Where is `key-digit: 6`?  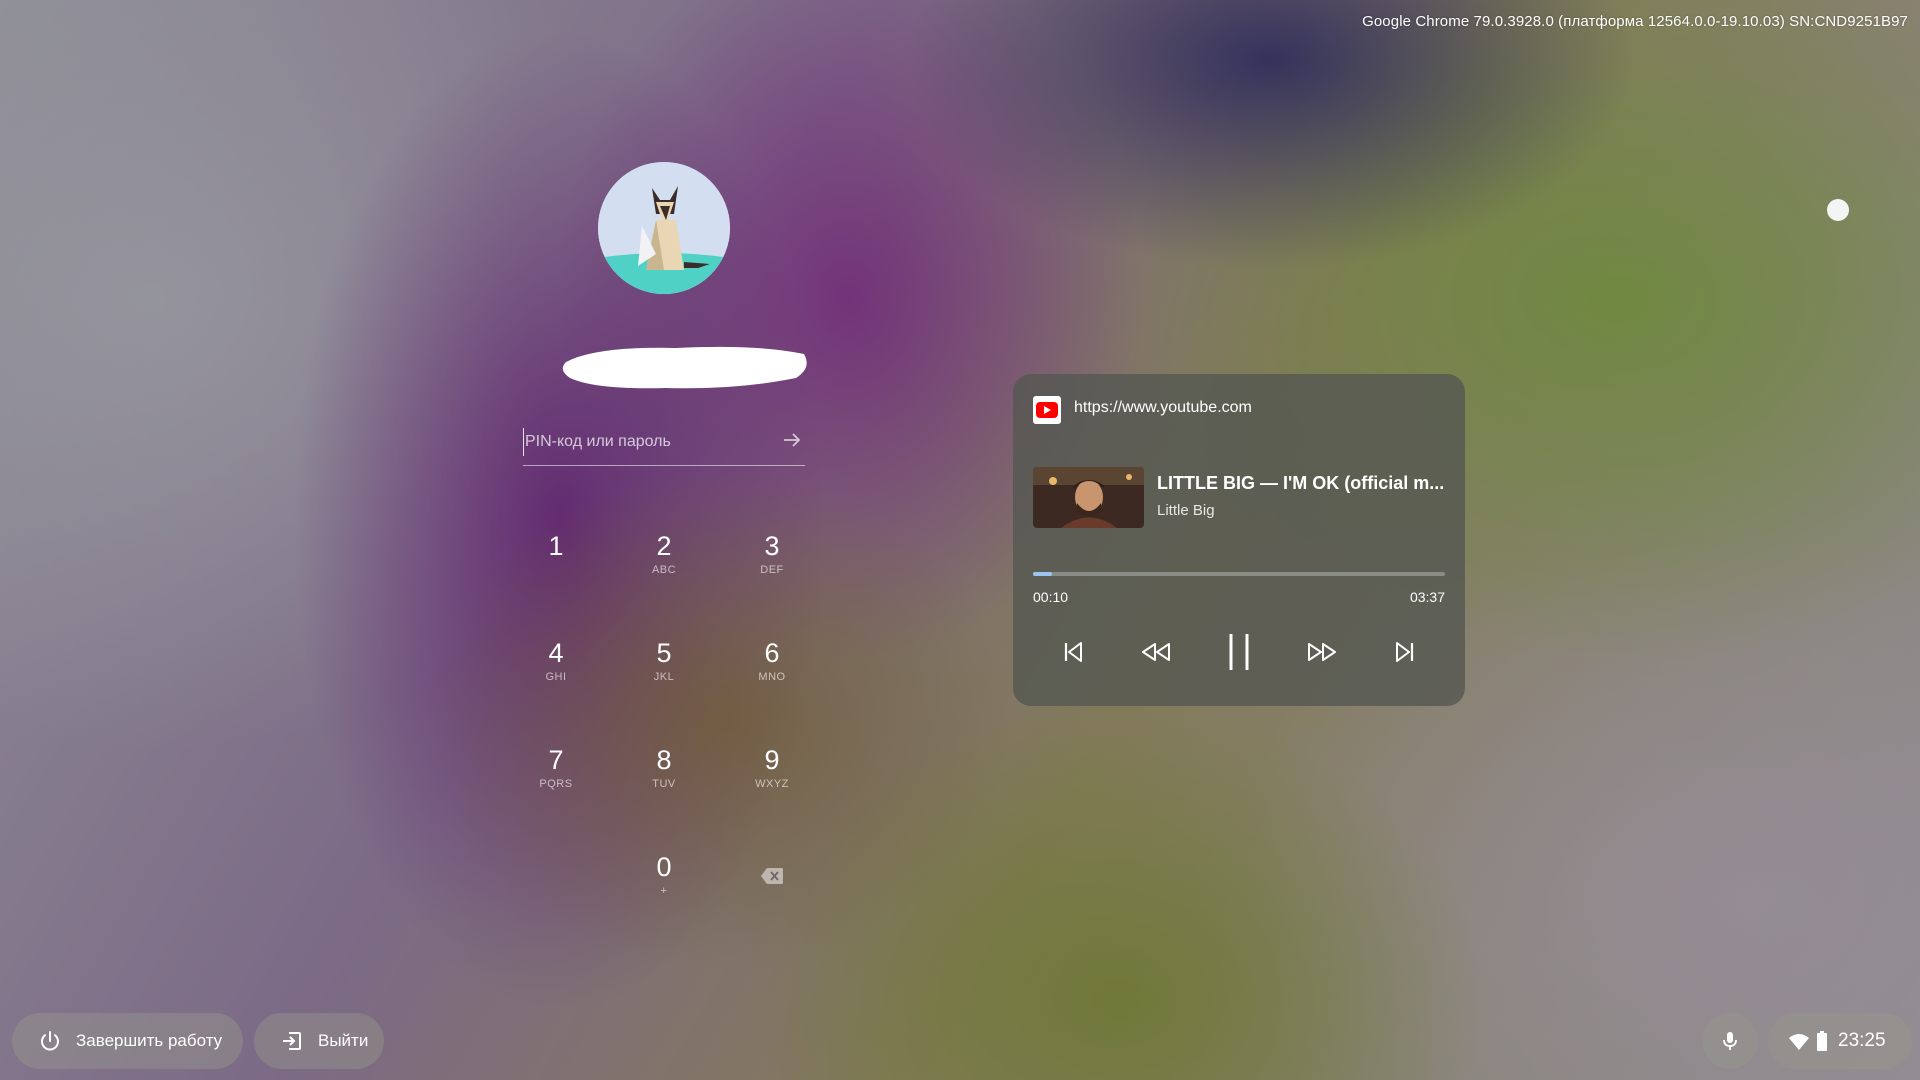
key-digit: 6 is located at coordinates (772, 653).